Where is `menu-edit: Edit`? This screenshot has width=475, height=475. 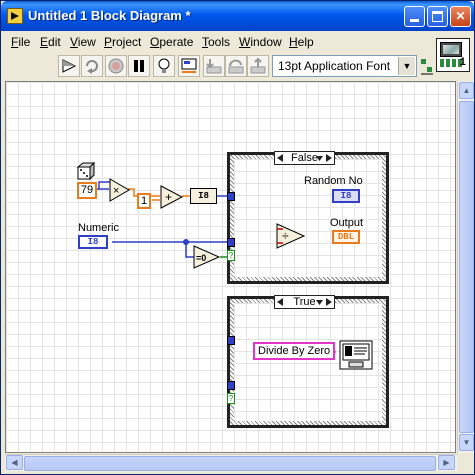 menu-edit: Edit is located at coordinates (50, 42).